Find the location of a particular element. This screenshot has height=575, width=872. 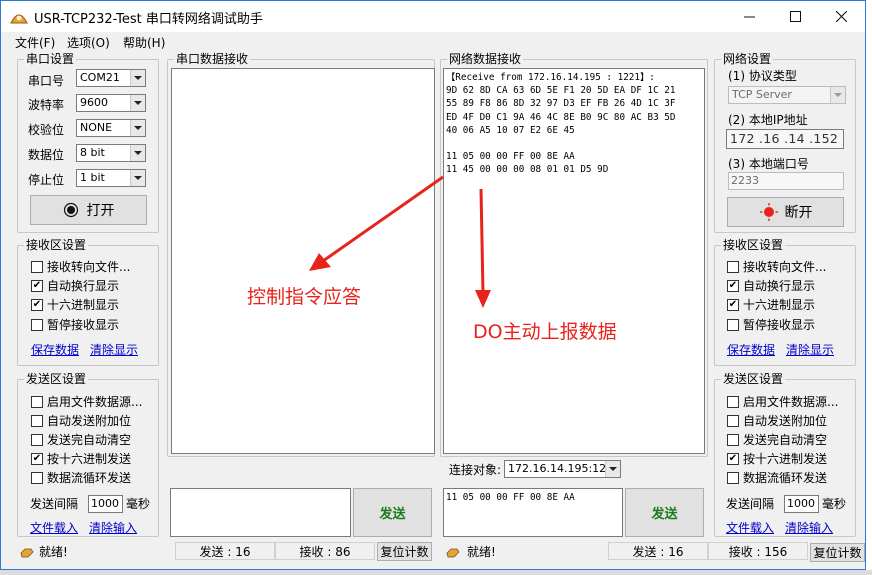

background-taskbar-edge is located at coordinates (436, 572).